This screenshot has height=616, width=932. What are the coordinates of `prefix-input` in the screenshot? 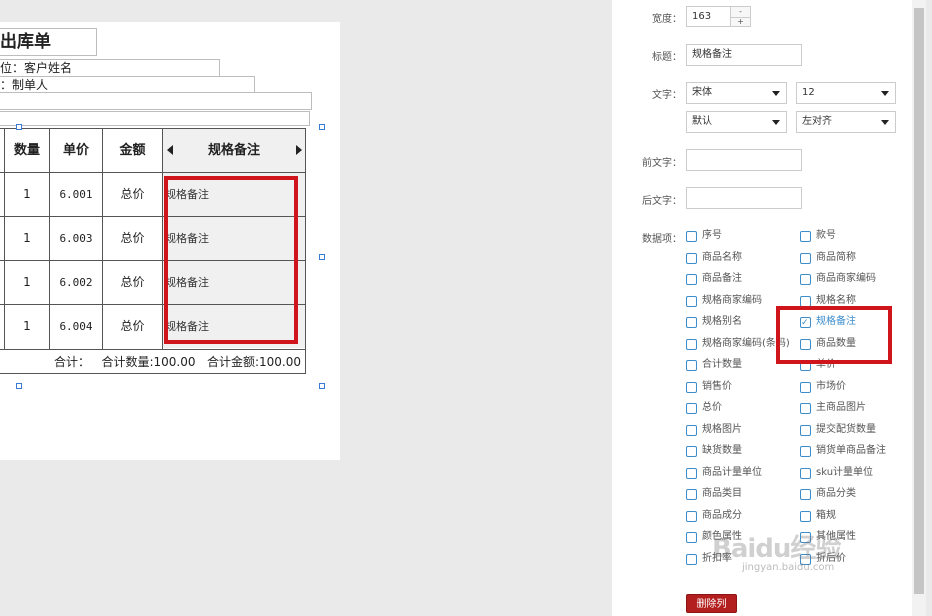 It's located at (744, 160).